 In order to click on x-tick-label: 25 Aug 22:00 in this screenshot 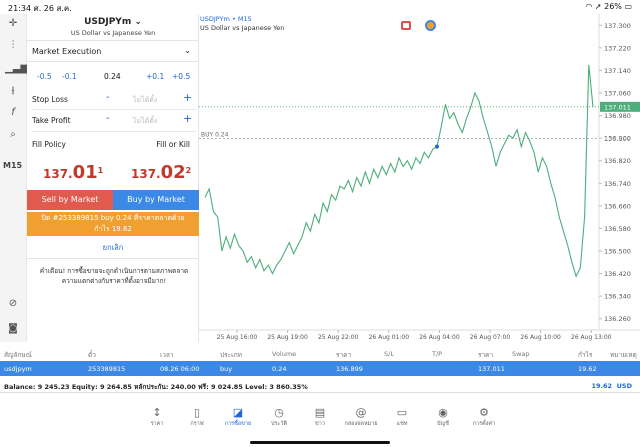, I will do `click(338, 337)`.